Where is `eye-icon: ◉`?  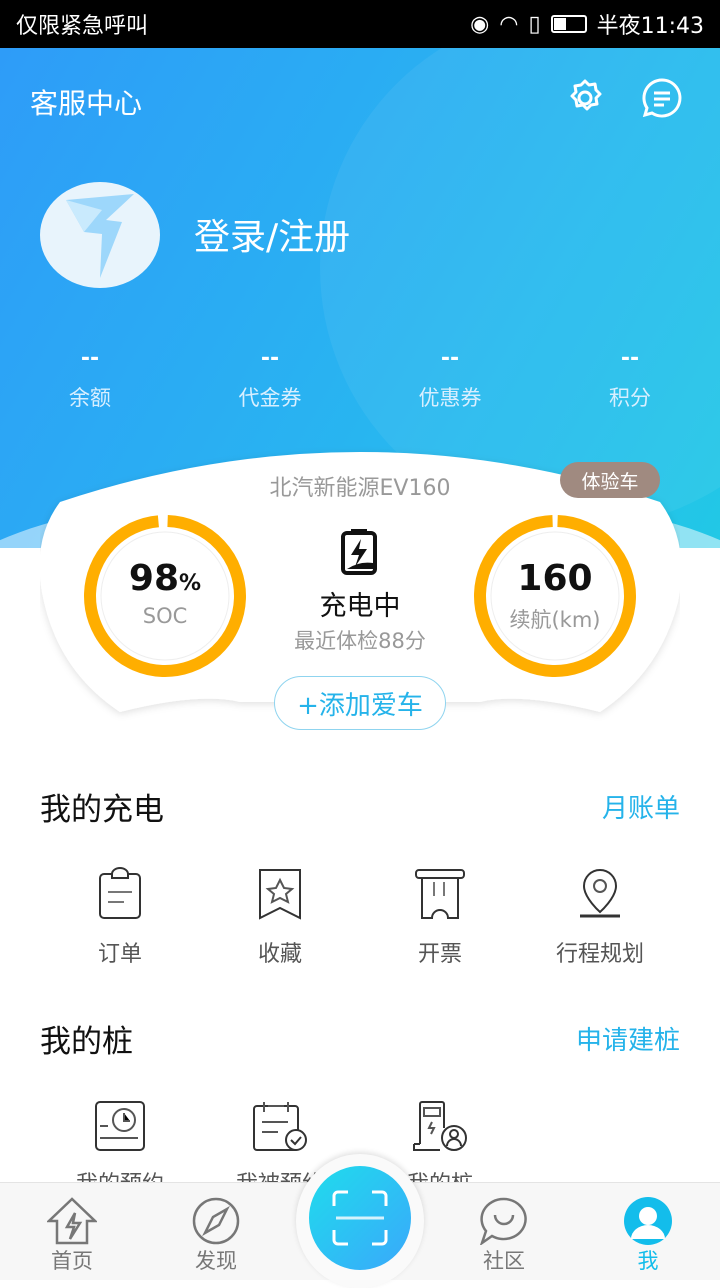 eye-icon: ◉ is located at coordinates (480, 24).